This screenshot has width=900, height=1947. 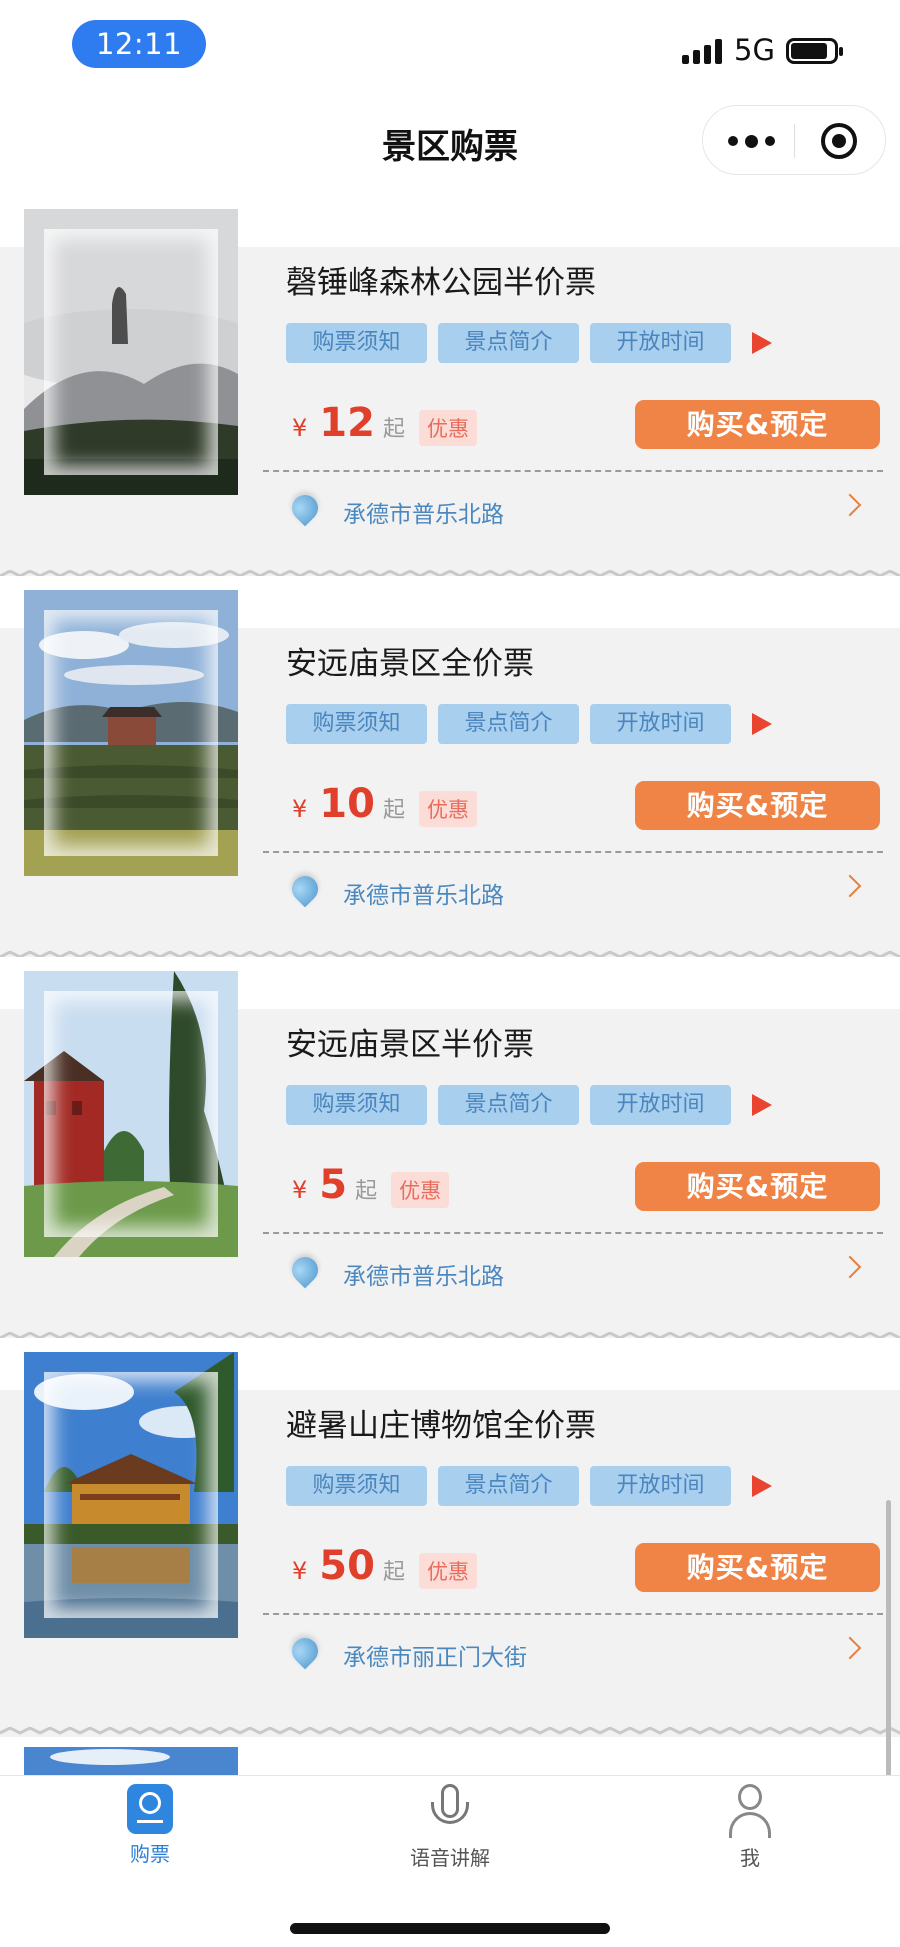 I want to click on capsule-divider, so click(x=794, y=141).